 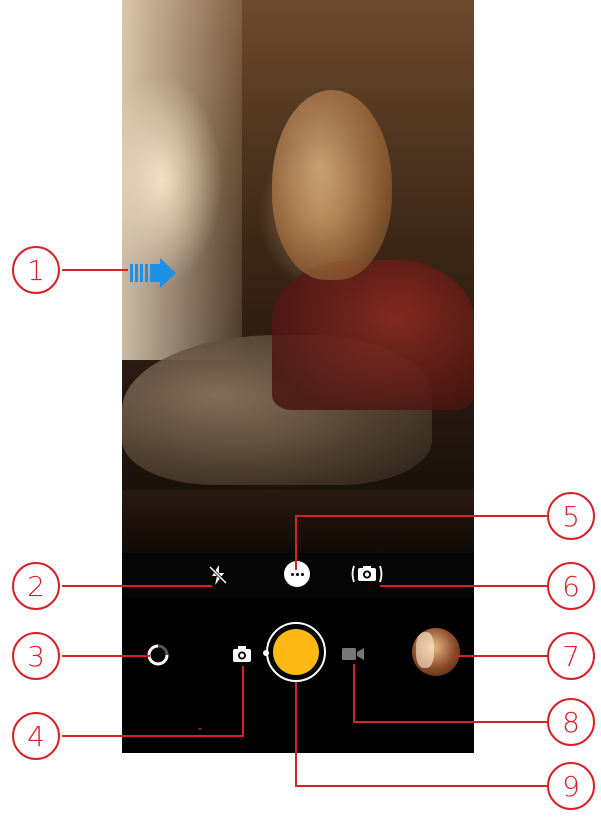 What do you see at coordinates (182, 180) in the screenshot?
I see `viewfinder-window-light` at bounding box center [182, 180].